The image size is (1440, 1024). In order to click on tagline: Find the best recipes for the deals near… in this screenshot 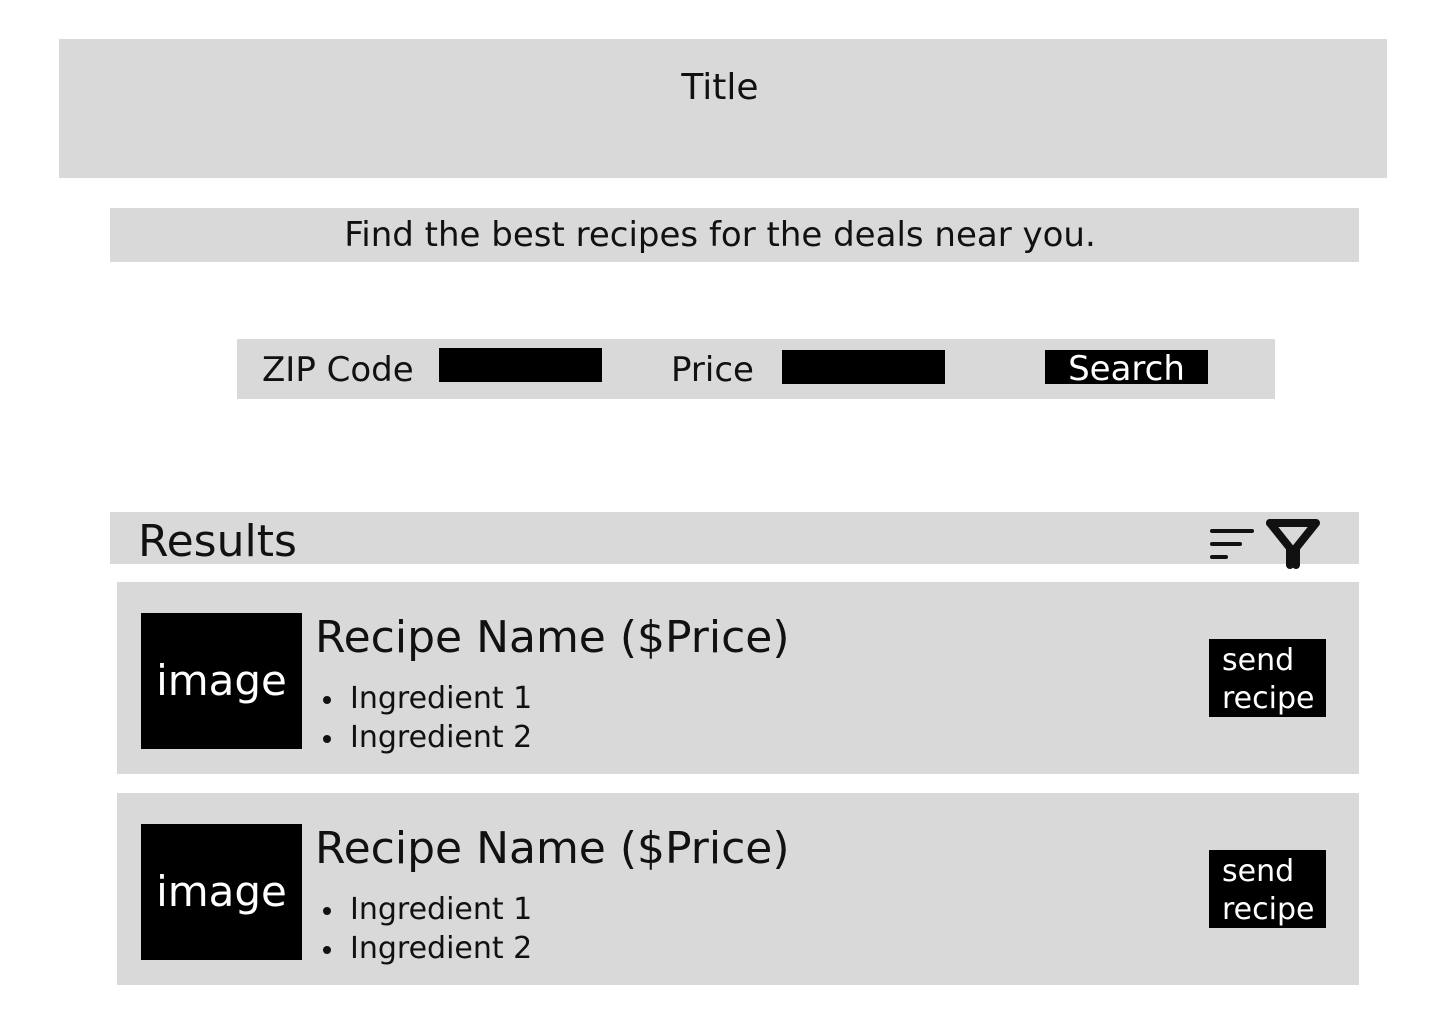, I will do `click(720, 235)`.